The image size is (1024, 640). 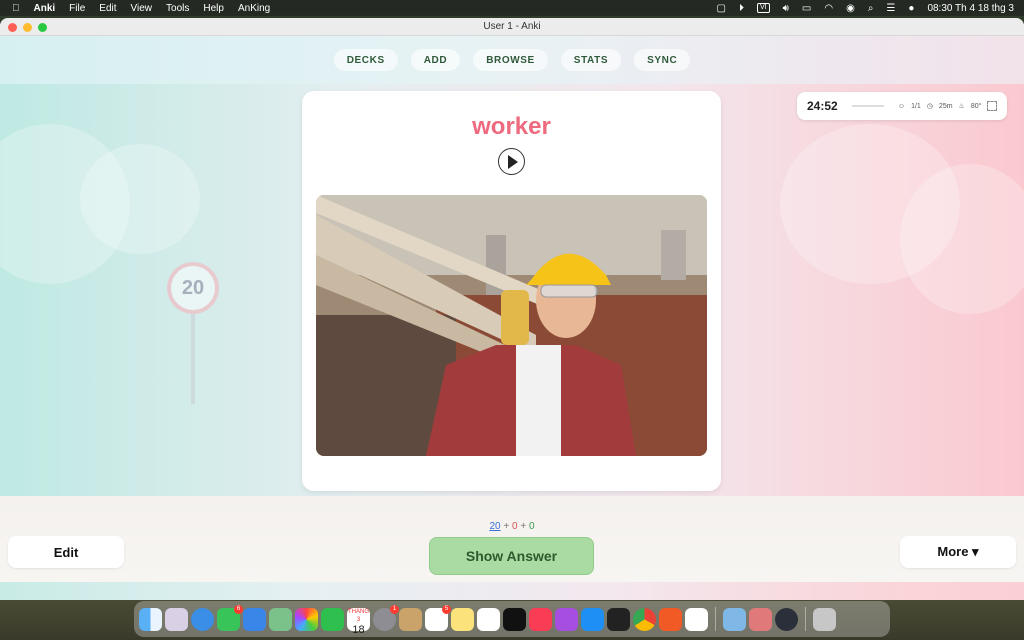 I want to click on timer-count-icon: ☺, so click(x=901, y=106).